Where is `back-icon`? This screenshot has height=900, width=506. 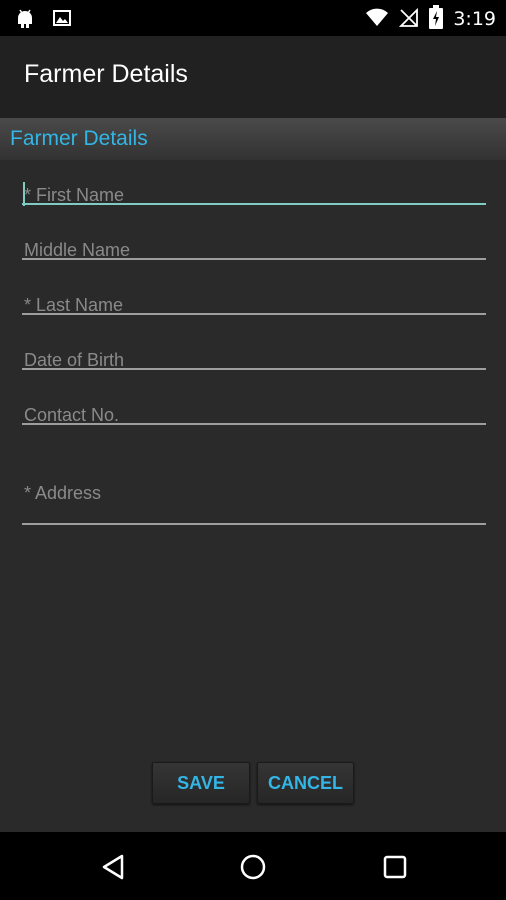 back-icon is located at coordinates (113, 867).